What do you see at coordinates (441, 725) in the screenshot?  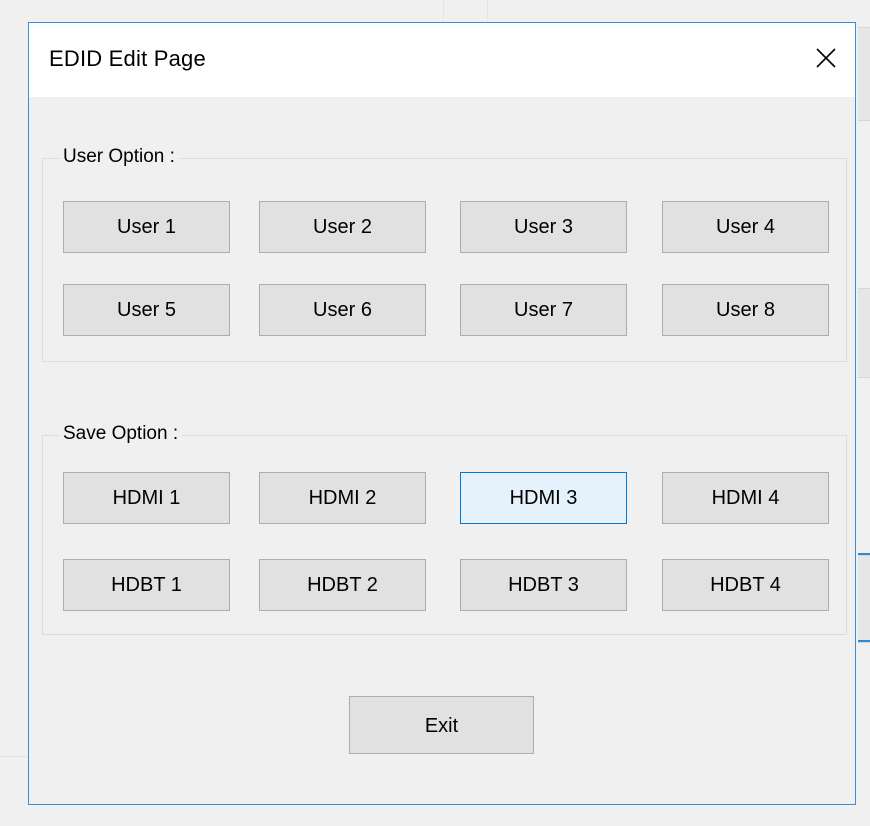 I see `exit-button: Exit` at bounding box center [441, 725].